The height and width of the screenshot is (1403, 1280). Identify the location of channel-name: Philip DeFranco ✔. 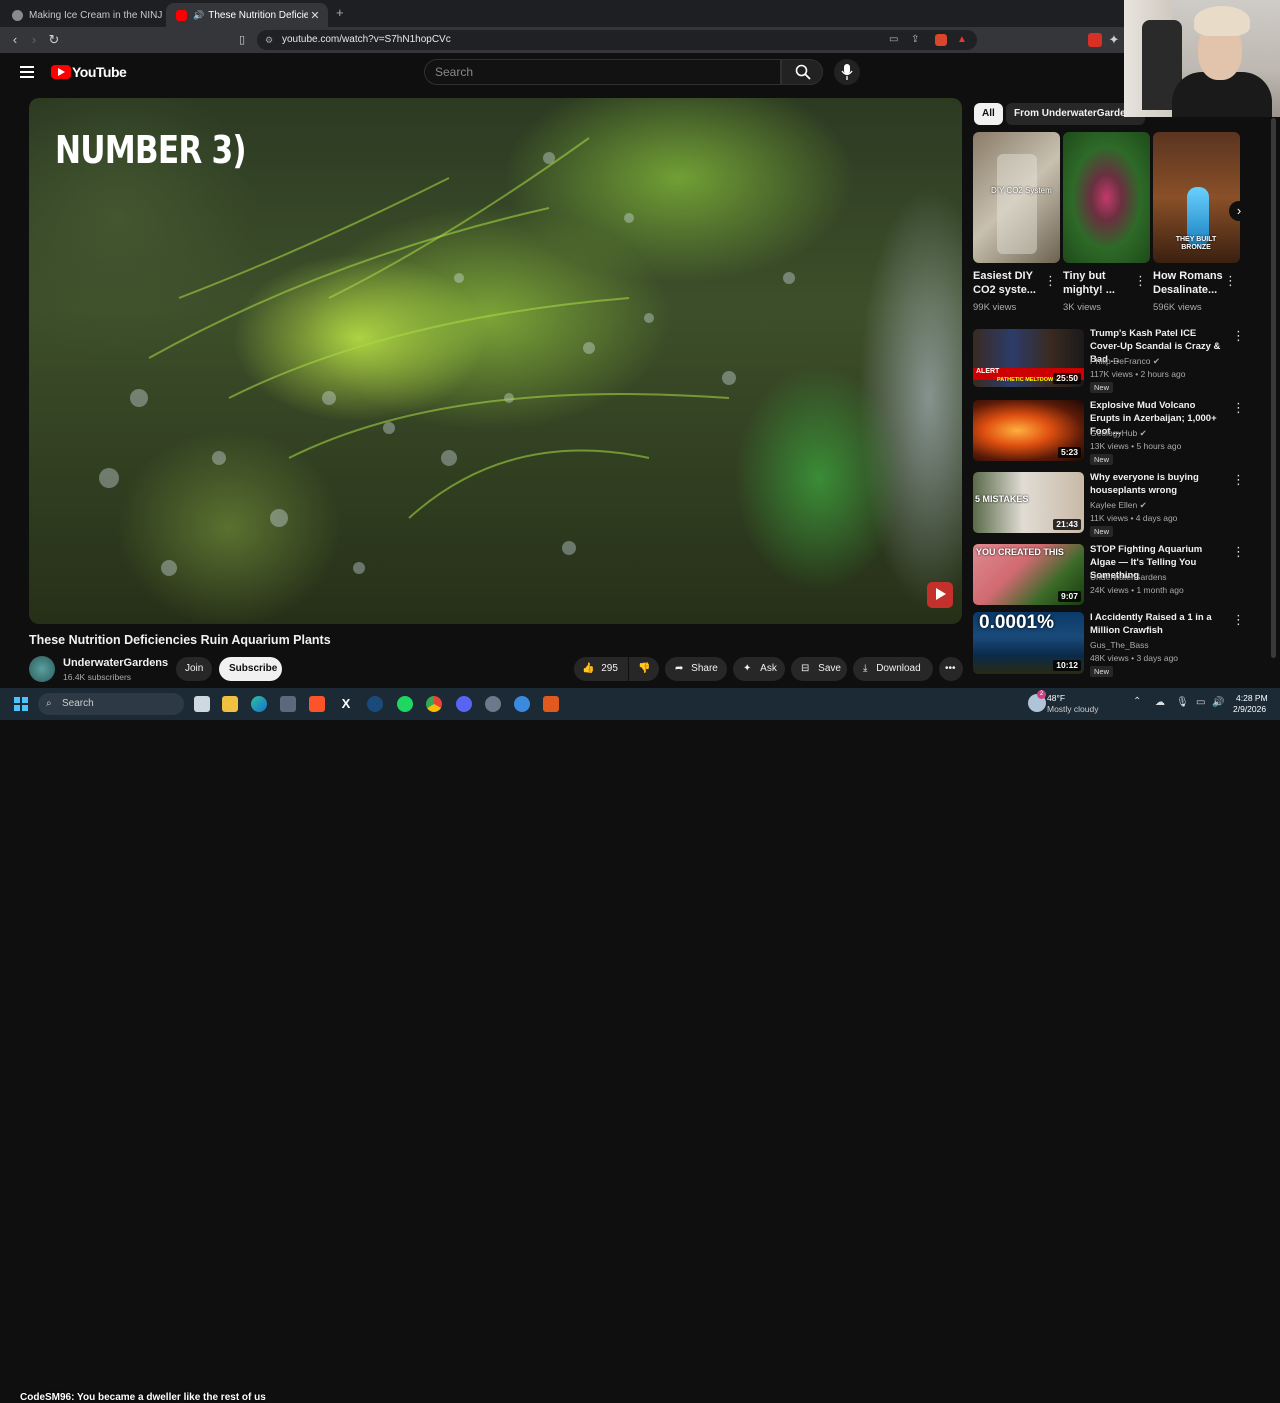
(1125, 361).